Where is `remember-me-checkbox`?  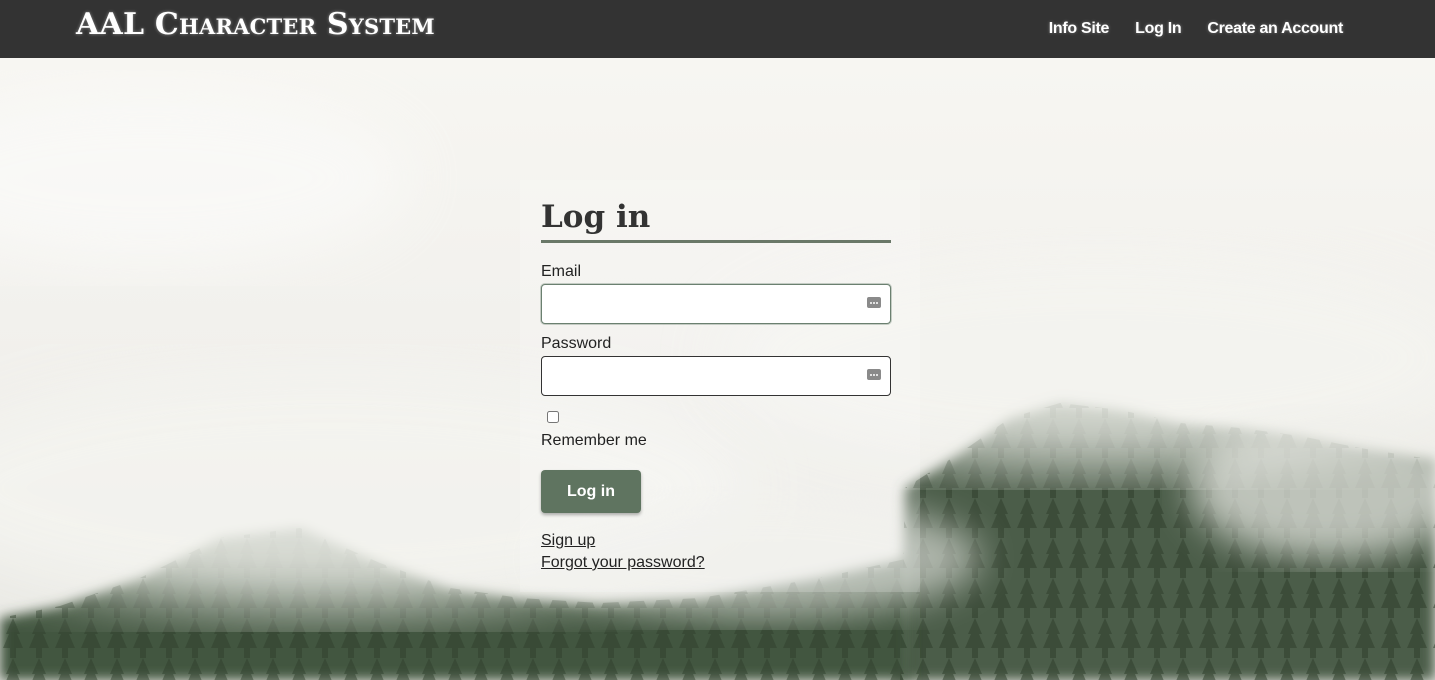 remember-me-checkbox is located at coordinates (553, 417).